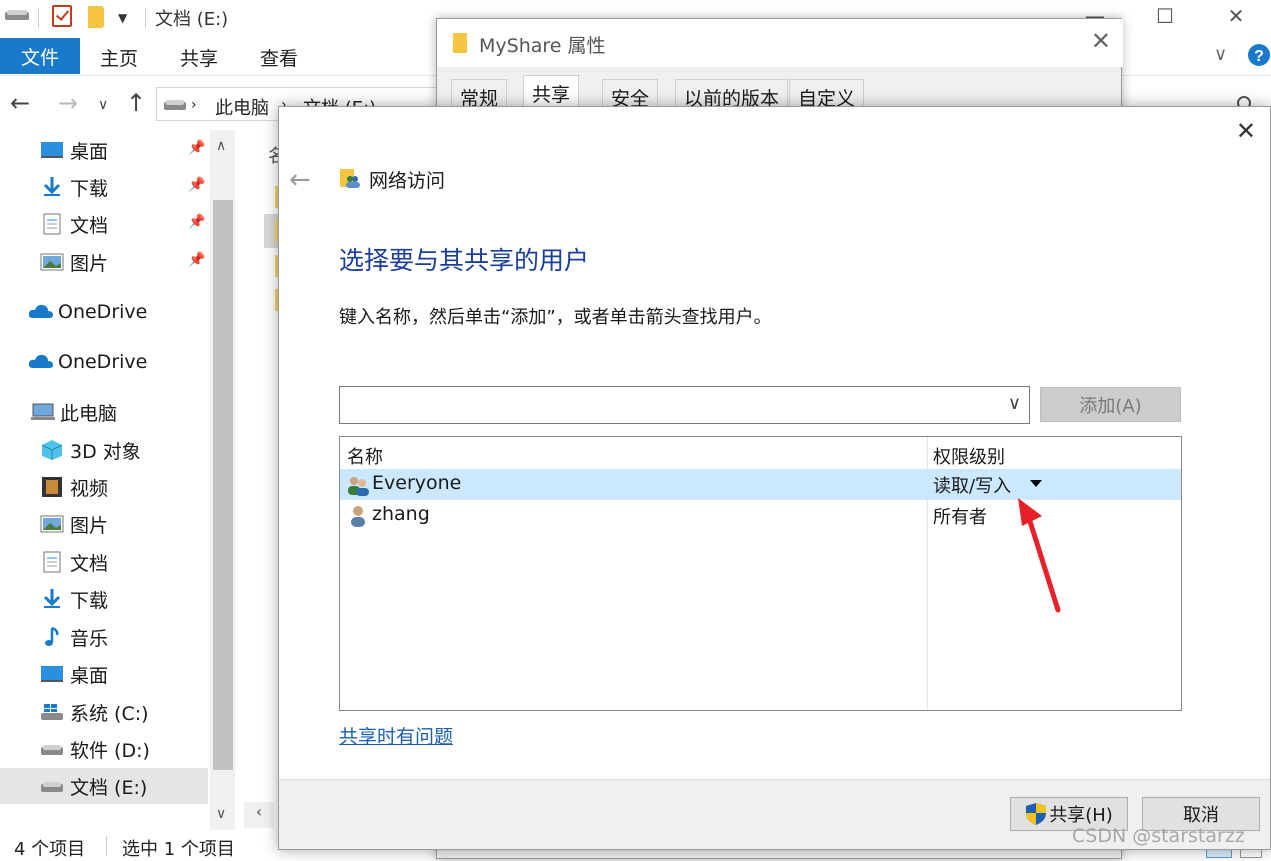 This screenshot has height=861, width=1271. I want to click on maximize-button: ☐, so click(1165, 16).